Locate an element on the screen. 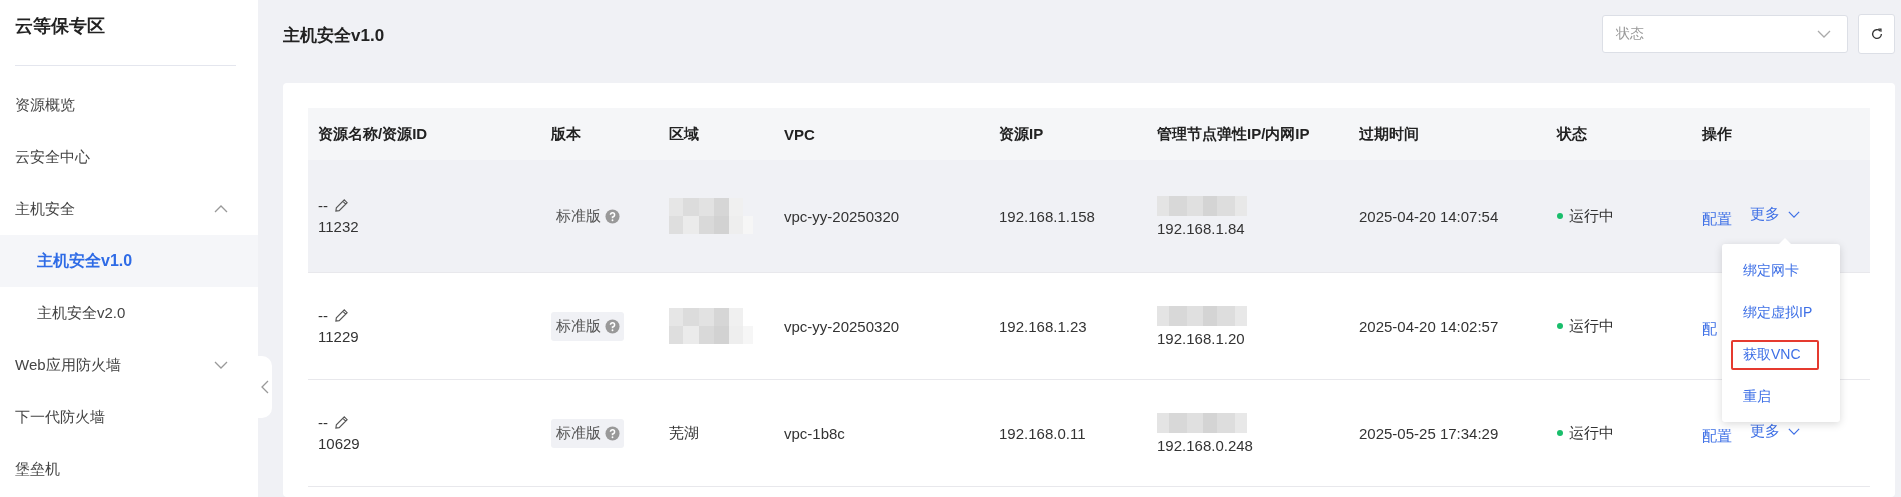 The image size is (1901, 497). column-header: 状态 is located at coordinates (1572, 133).